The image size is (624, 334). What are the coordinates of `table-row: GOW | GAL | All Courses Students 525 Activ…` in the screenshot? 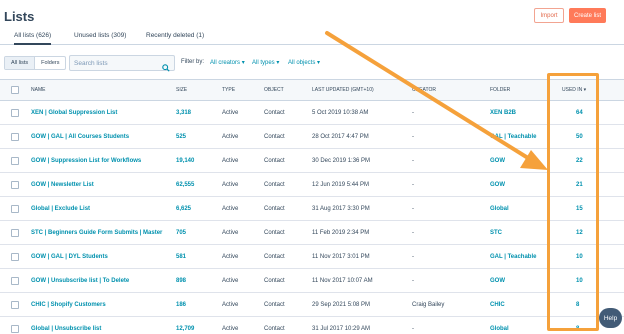 It's located at (312, 136).